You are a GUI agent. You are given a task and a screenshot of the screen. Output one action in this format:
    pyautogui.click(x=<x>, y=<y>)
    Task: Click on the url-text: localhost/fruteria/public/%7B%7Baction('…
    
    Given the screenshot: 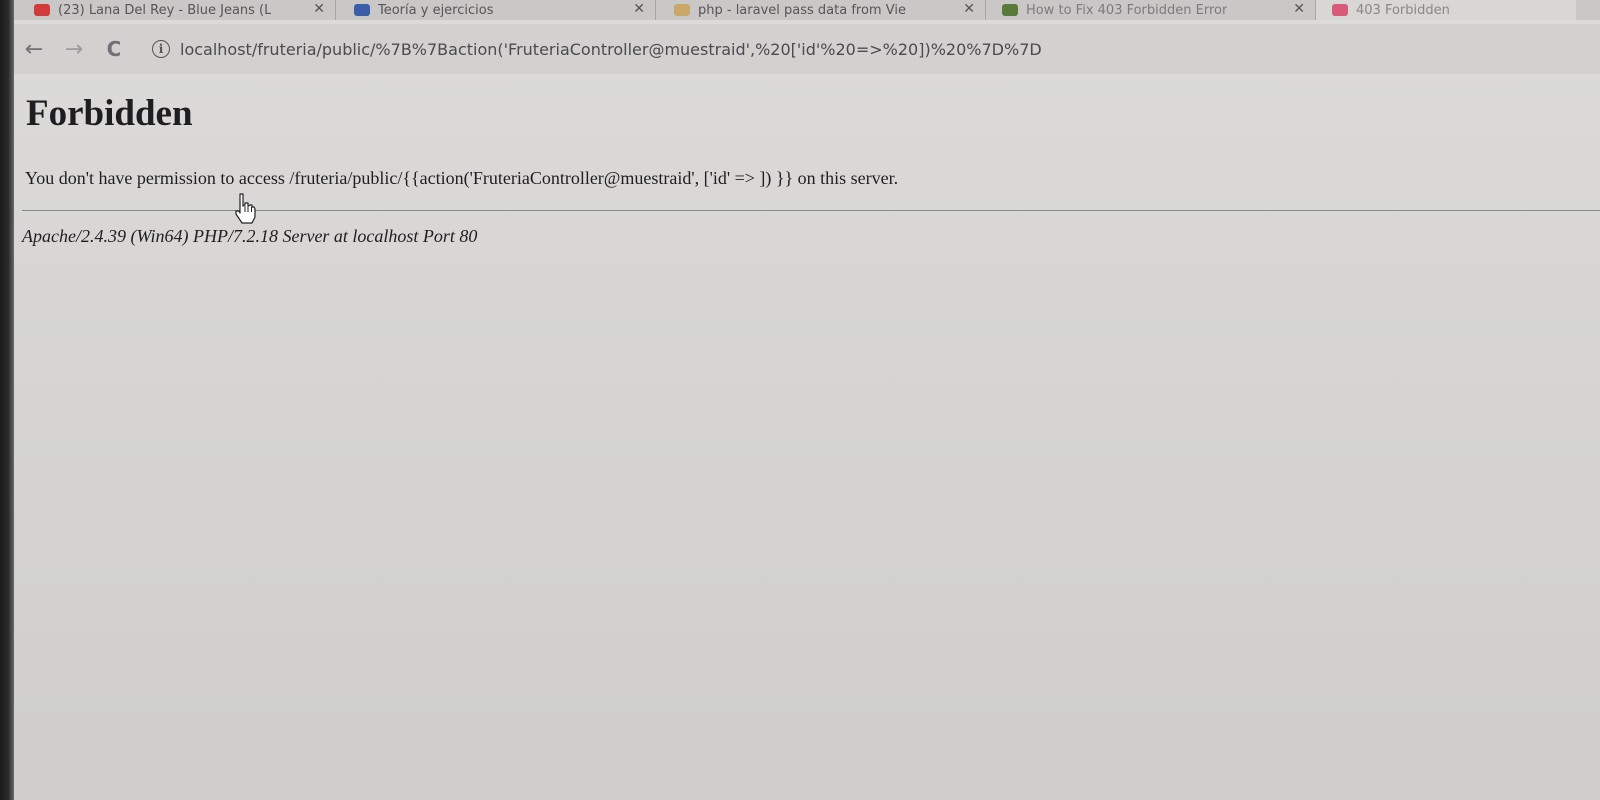 What is the action you would take?
    pyautogui.click(x=611, y=49)
    